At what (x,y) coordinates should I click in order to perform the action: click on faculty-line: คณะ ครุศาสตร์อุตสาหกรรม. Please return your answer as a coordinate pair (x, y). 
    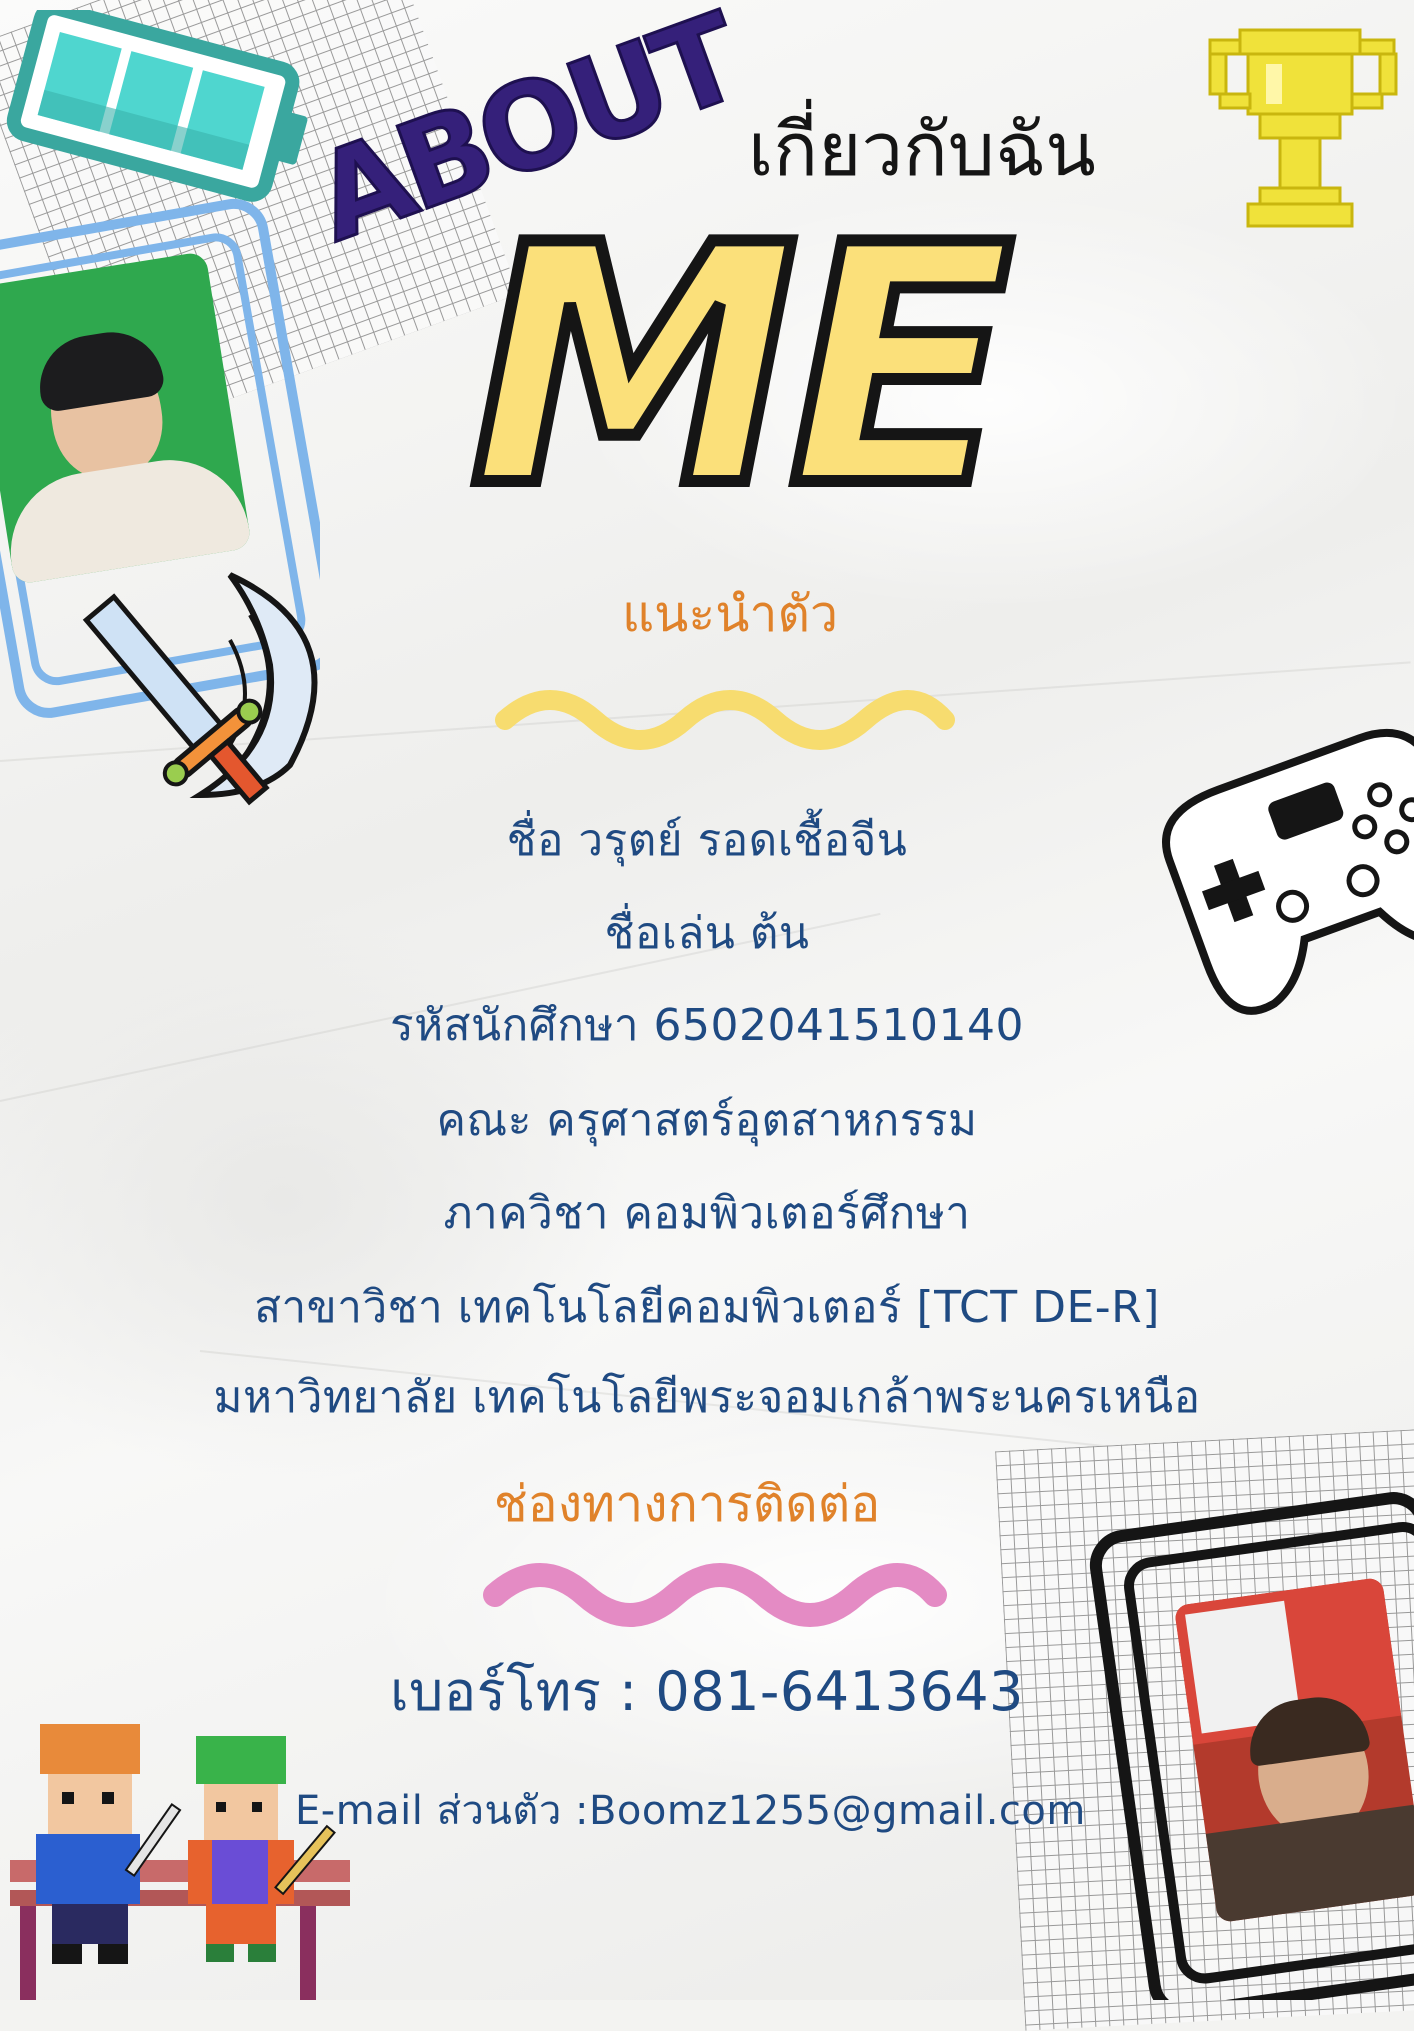
    Looking at the image, I should click on (707, 1120).